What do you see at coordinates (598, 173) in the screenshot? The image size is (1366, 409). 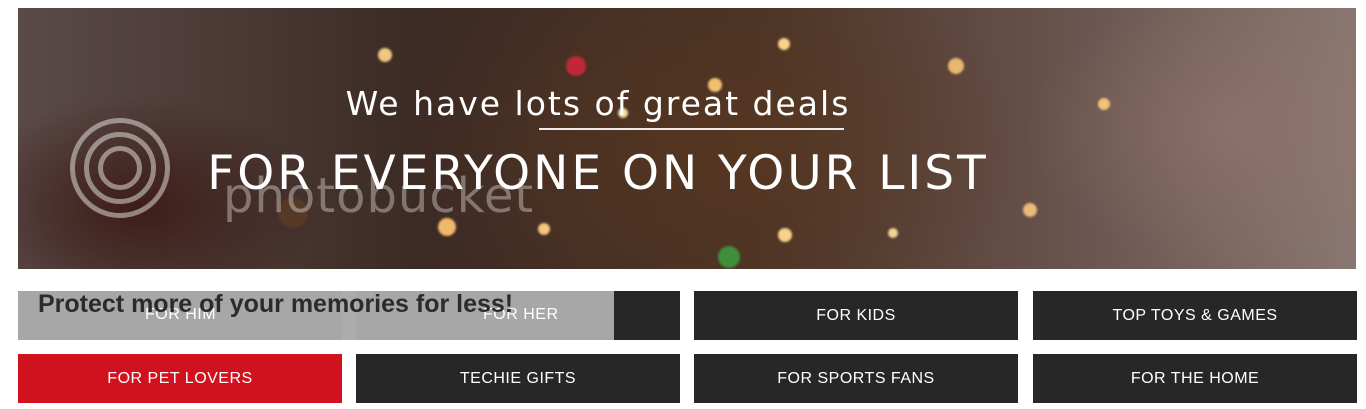 I see `banner-subheadline: FOR EVERYONE ON YOUR LIST` at bounding box center [598, 173].